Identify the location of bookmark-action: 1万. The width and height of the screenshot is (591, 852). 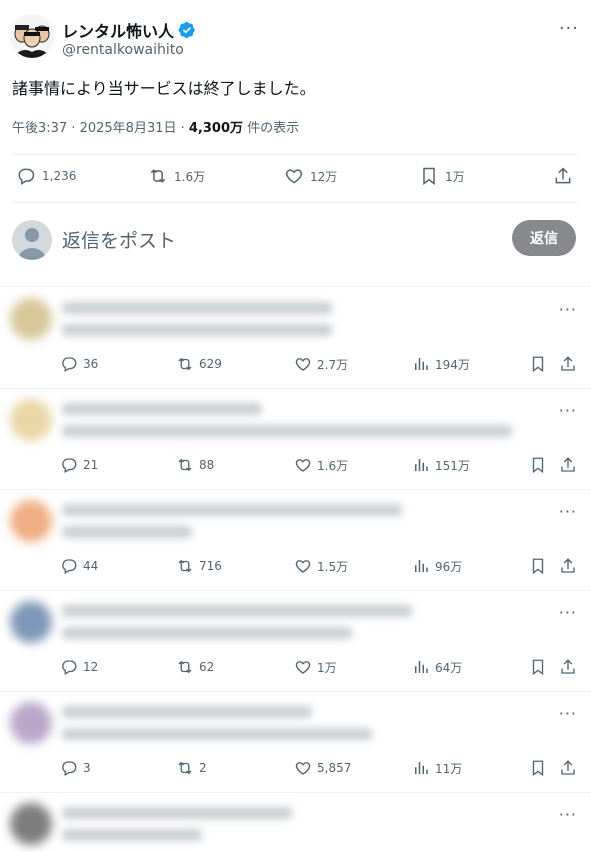
(442, 176).